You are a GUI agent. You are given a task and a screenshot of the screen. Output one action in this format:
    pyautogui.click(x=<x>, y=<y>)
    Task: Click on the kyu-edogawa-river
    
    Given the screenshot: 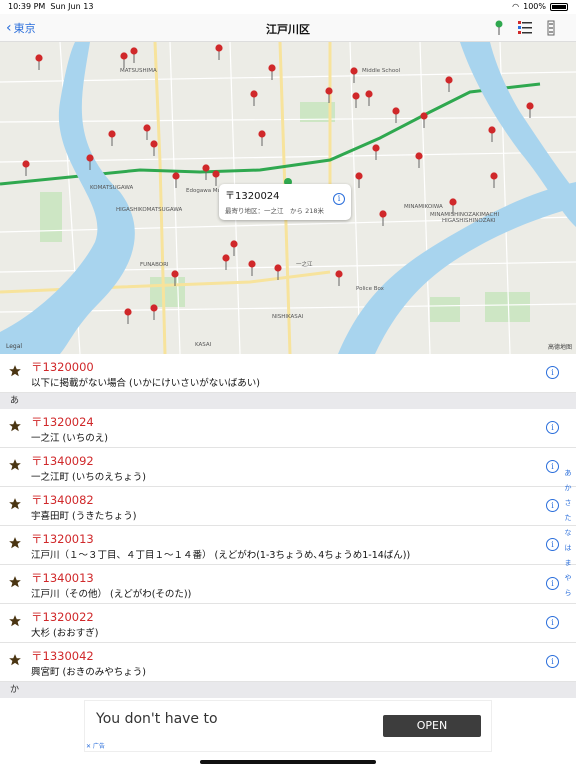 What is the action you would take?
    pyautogui.click(x=457, y=268)
    